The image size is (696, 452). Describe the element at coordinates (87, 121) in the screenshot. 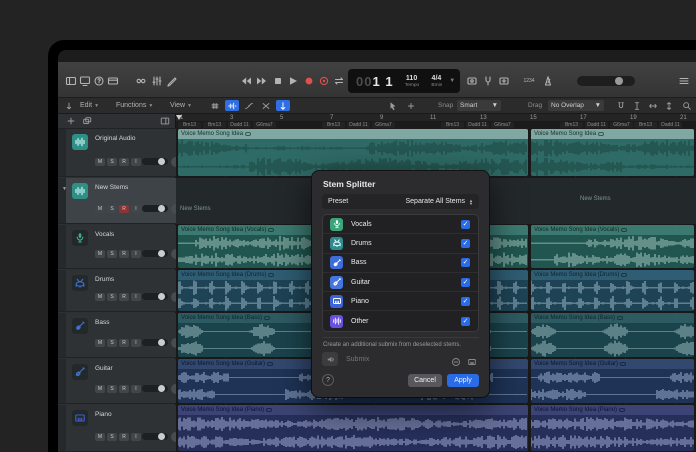

I see `duplicate-track-button` at that location.